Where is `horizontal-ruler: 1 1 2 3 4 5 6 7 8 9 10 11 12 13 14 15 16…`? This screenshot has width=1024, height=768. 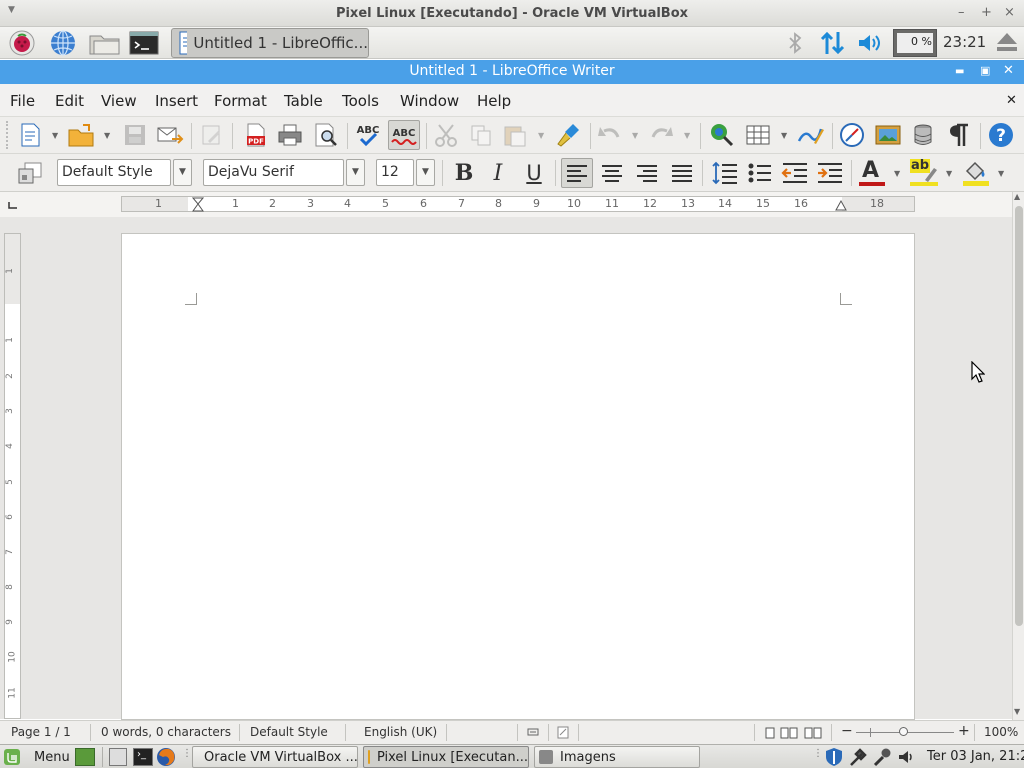
horizontal-ruler: 1 1 2 3 4 5 6 7 8 9 10 11 12 13 14 15 16… is located at coordinates (518, 204).